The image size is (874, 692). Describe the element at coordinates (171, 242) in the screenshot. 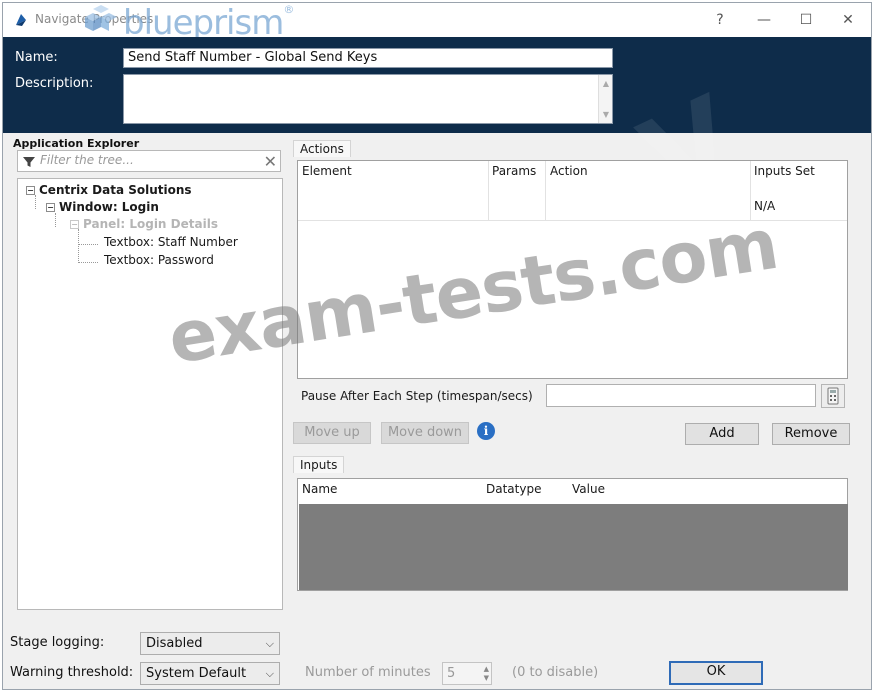

I see `tree-item-staff-number: Textbox: Staff Number` at that location.